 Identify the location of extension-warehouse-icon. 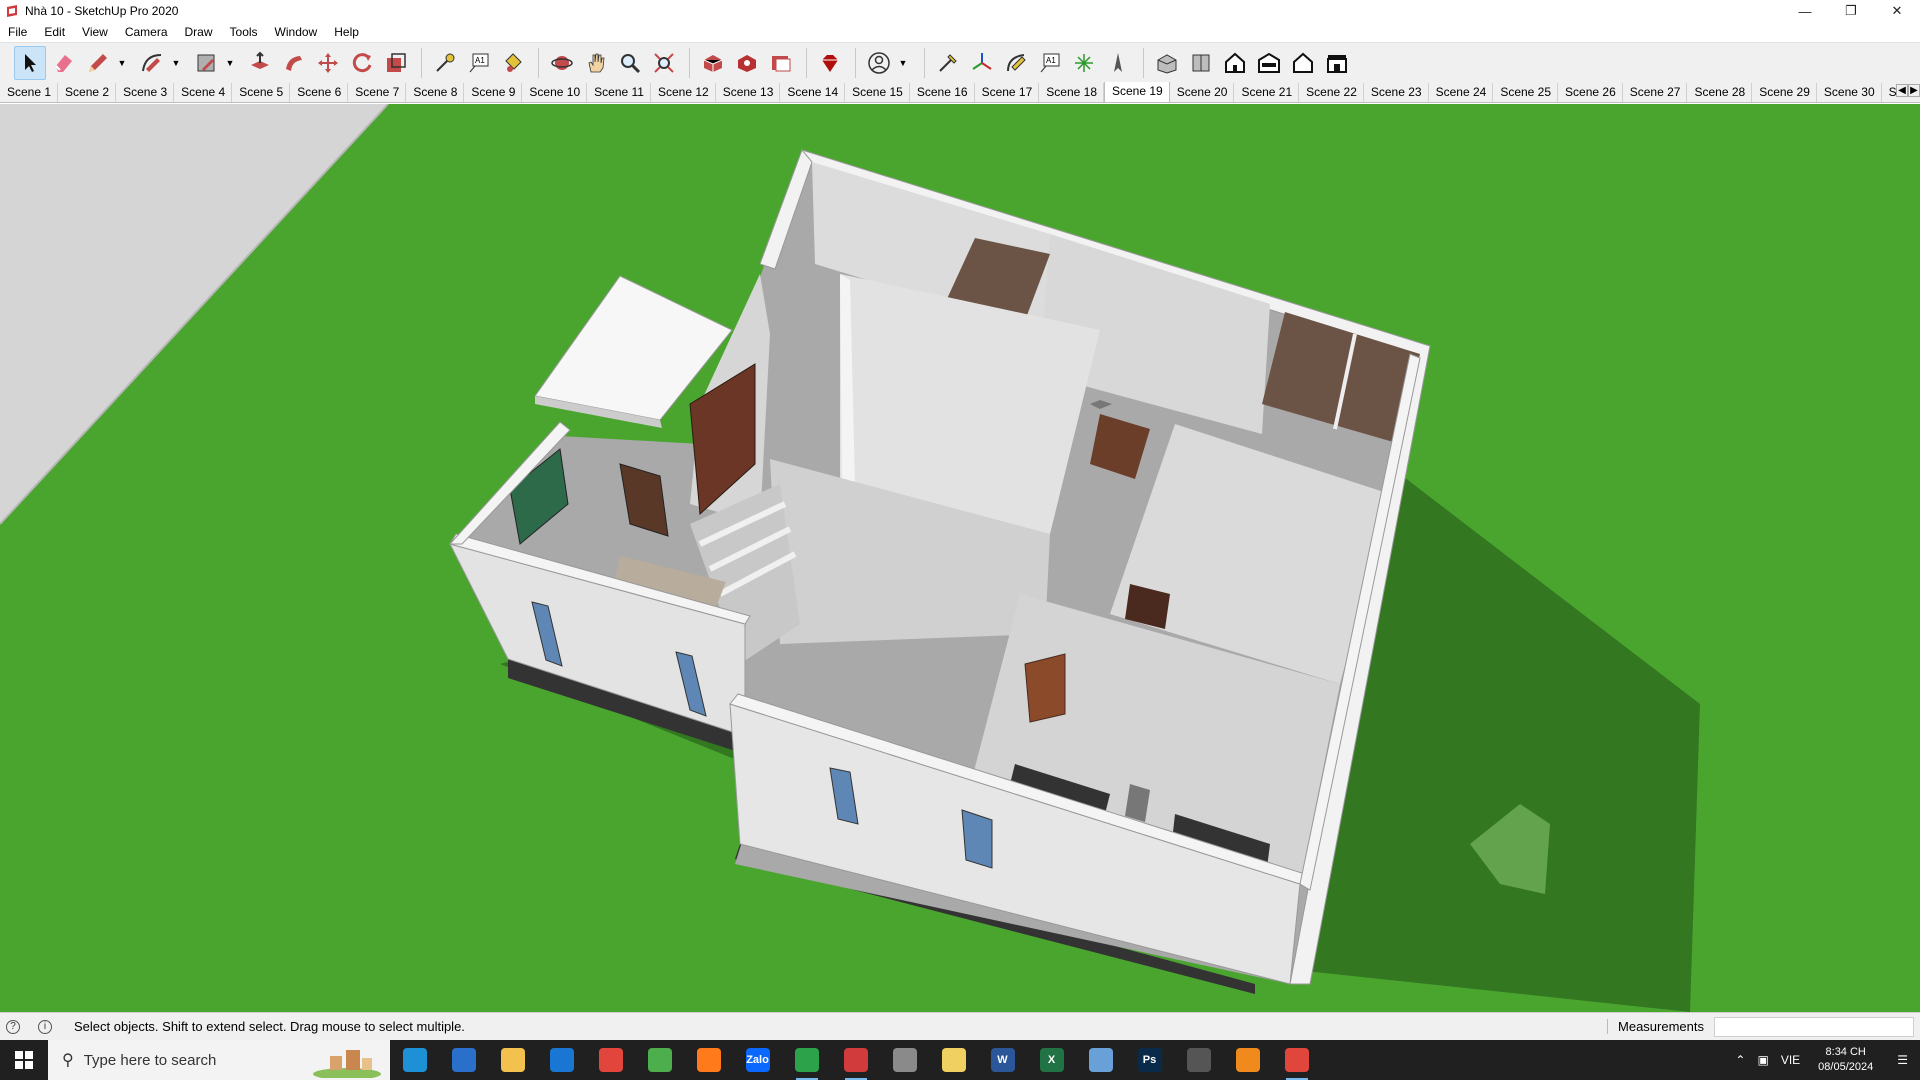
(747, 63).